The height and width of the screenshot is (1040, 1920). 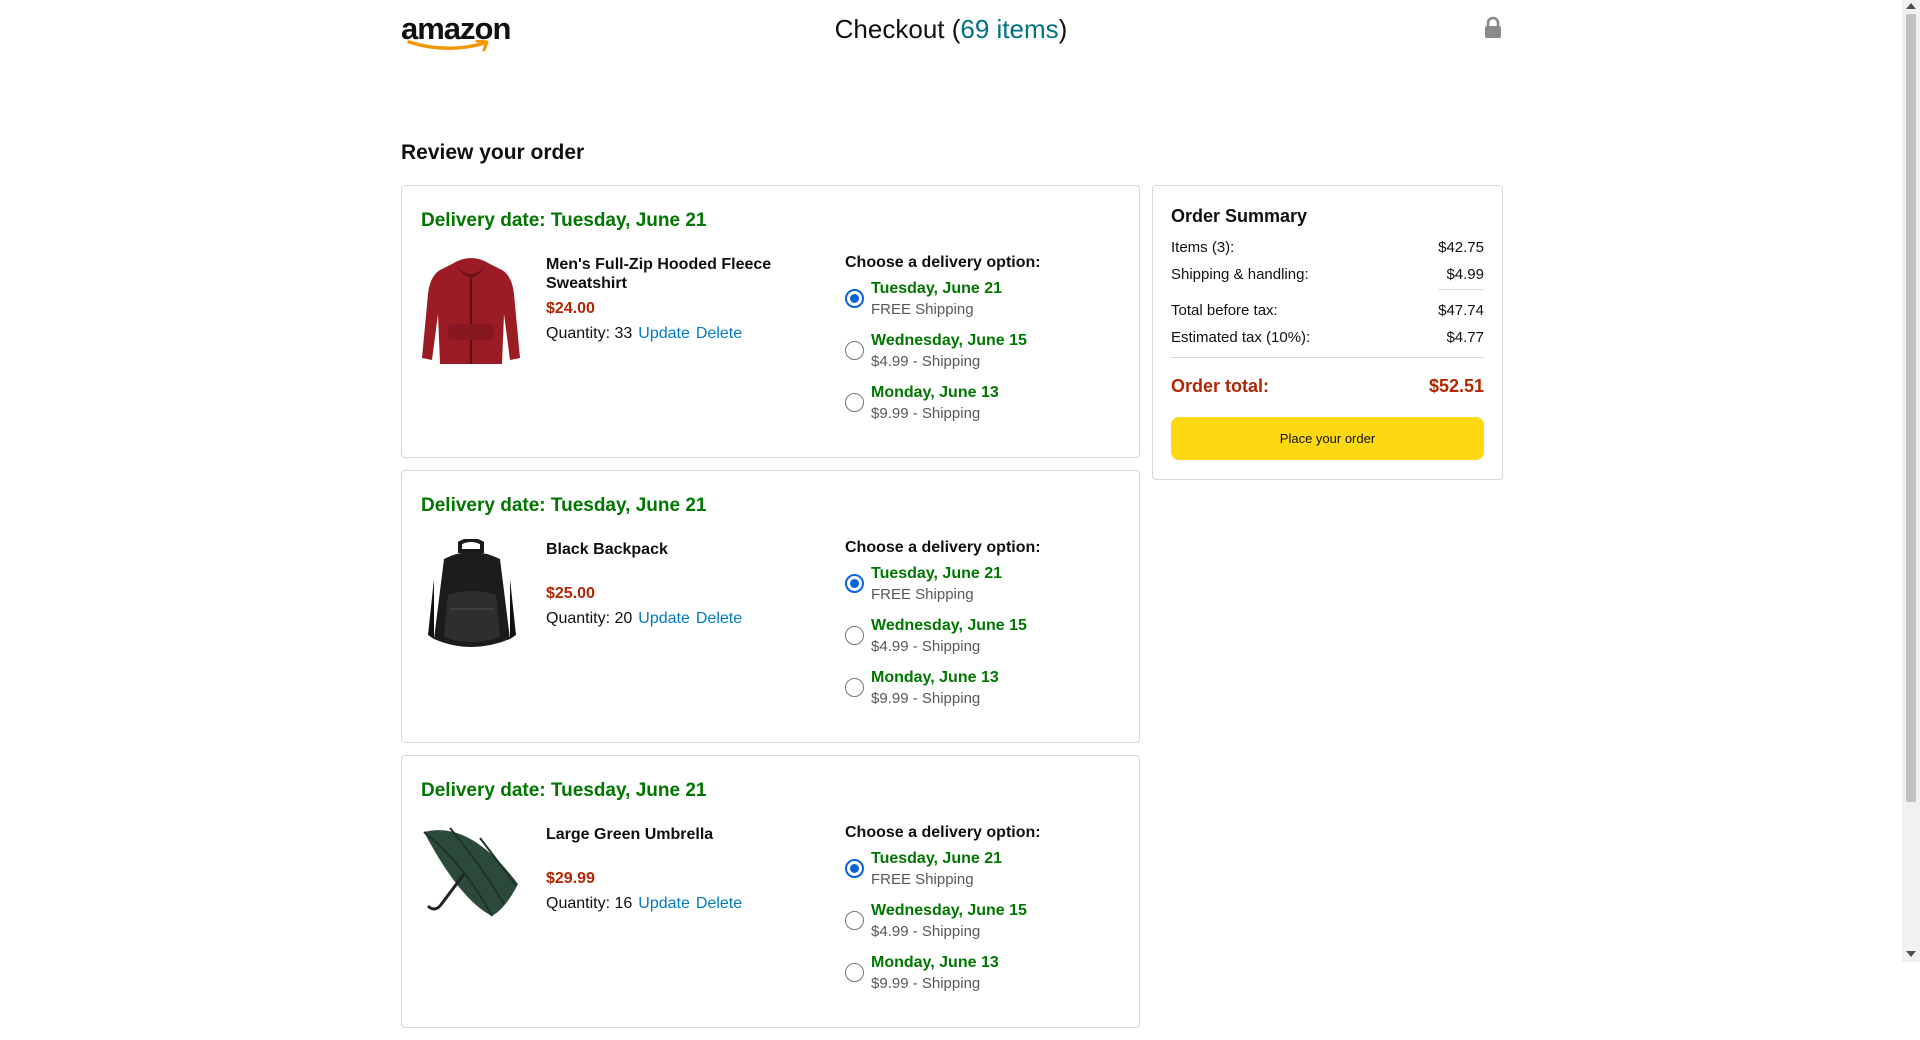 What do you see at coordinates (1241, 337) in the screenshot?
I see `summary-tax-label: Estimated tax (10%):` at bounding box center [1241, 337].